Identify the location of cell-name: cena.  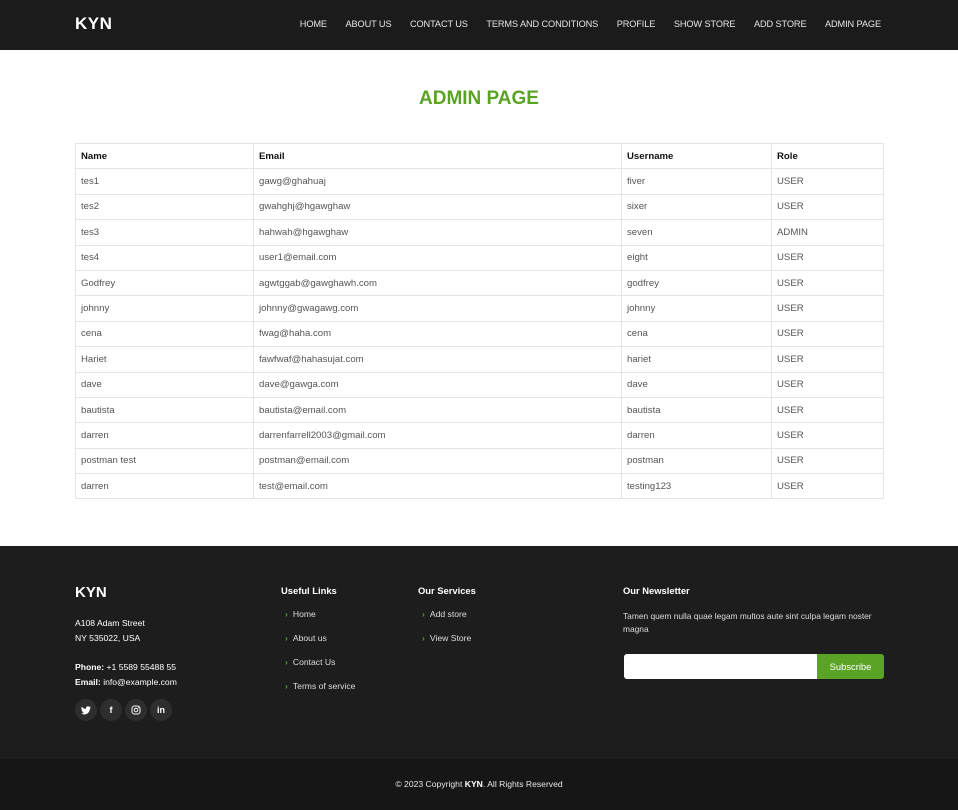
(164, 334).